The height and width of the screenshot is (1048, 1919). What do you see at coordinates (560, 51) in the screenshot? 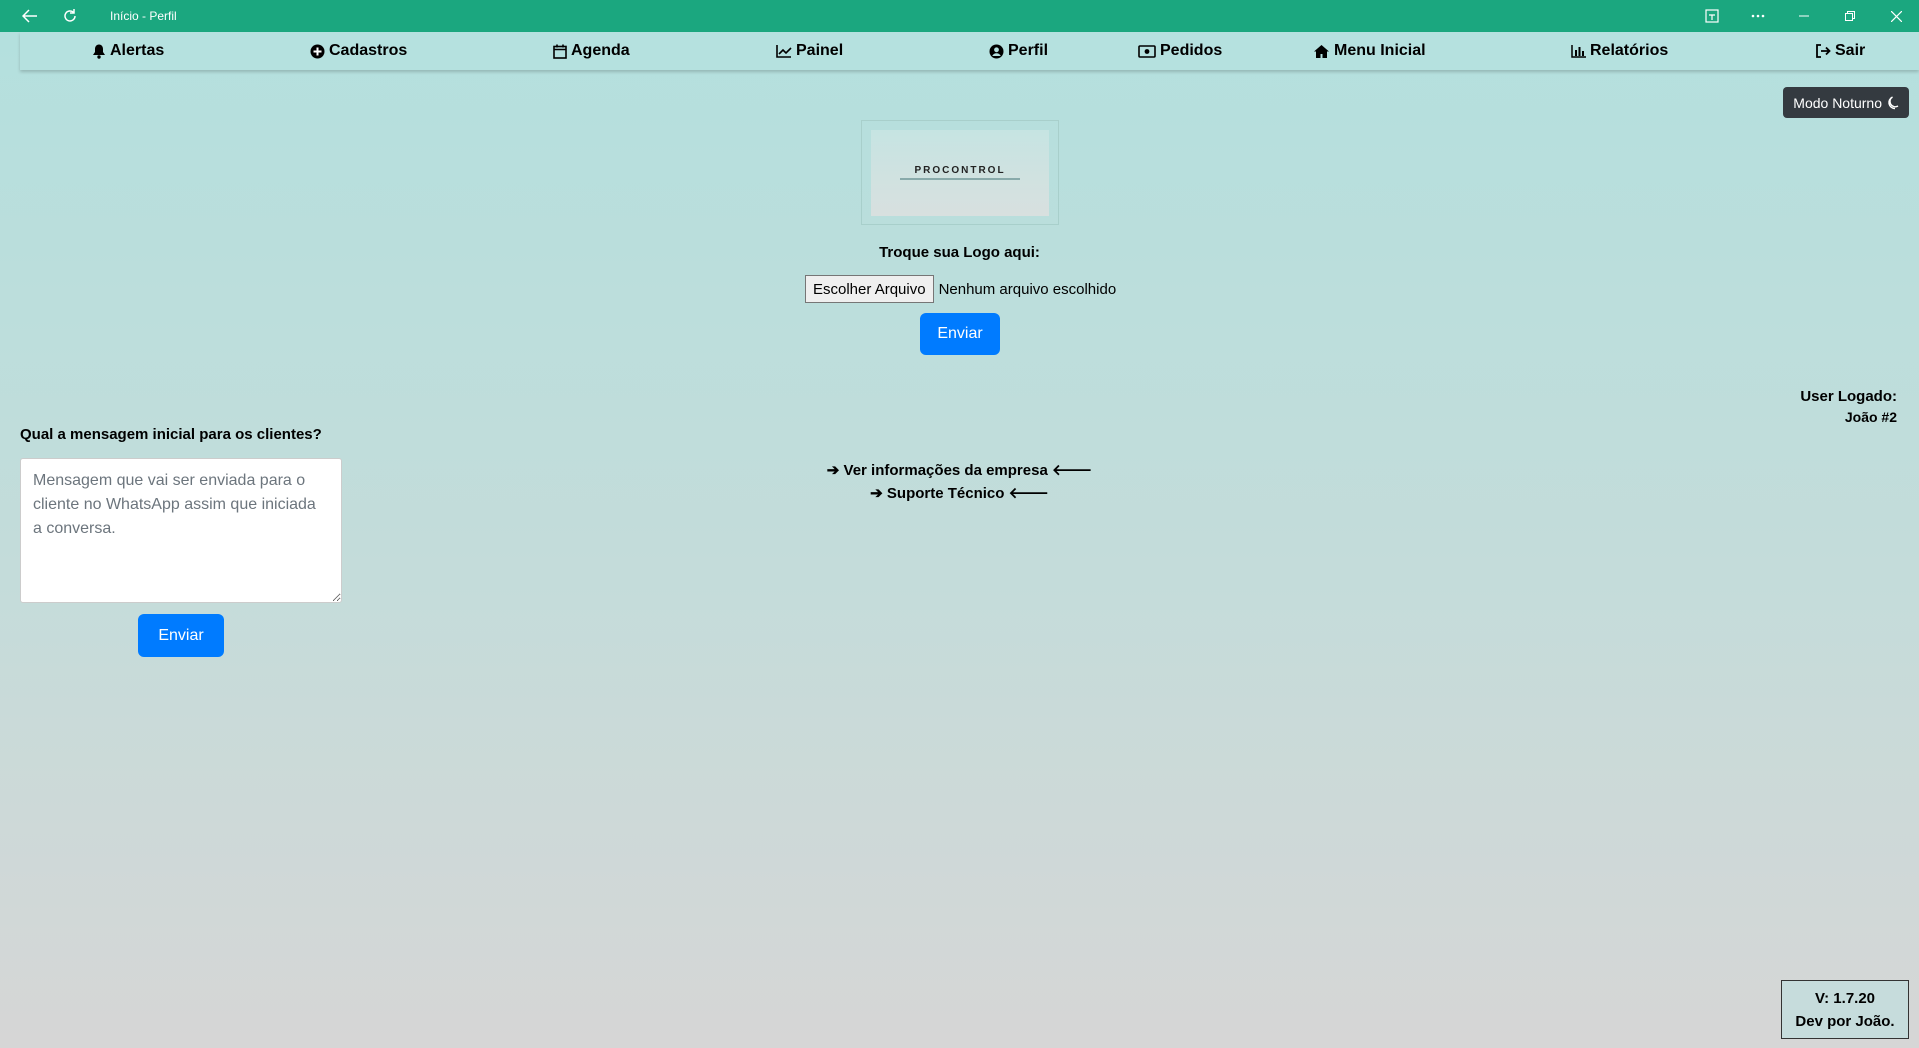
I see `calendar-icon` at bounding box center [560, 51].